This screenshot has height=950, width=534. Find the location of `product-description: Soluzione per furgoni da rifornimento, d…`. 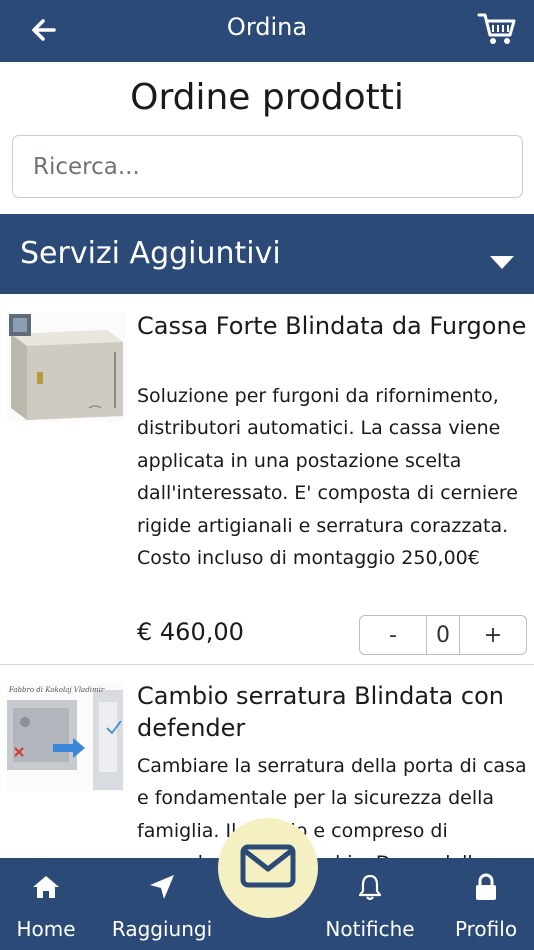

product-description: Soluzione per furgoni da rifornimento, d… is located at coordinates (327, 477).